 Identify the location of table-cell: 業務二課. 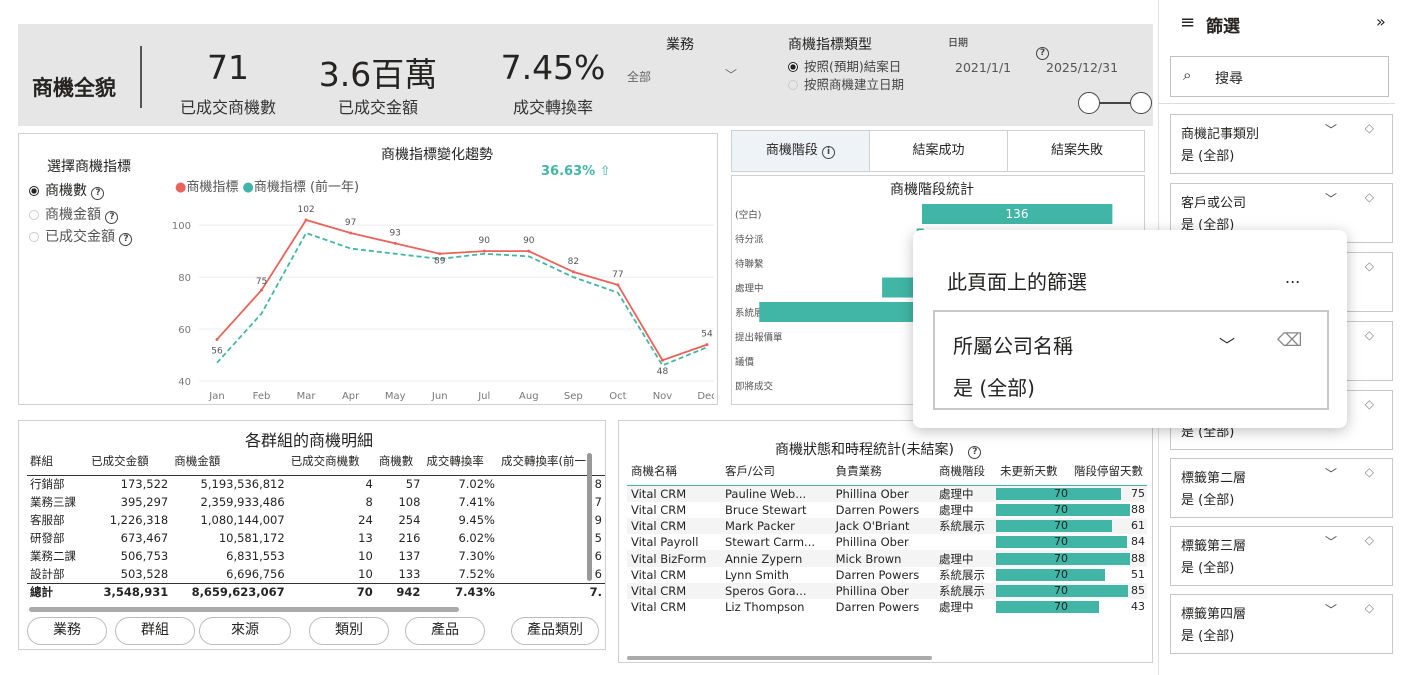
(53, 556).